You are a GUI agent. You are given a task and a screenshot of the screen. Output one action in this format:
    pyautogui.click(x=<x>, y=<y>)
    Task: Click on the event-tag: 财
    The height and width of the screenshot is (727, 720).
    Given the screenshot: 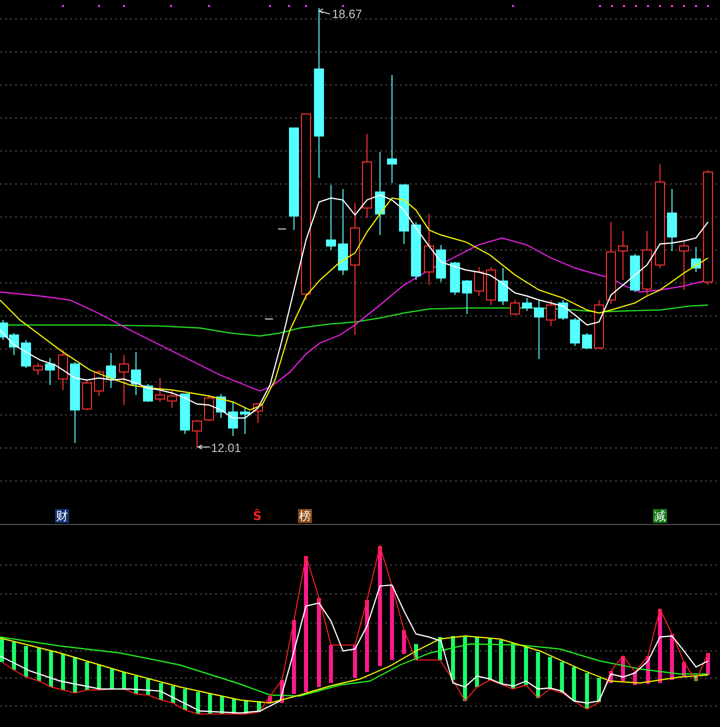 What is the action you would take?
    pyautogui.click(x=62, y=516)
    